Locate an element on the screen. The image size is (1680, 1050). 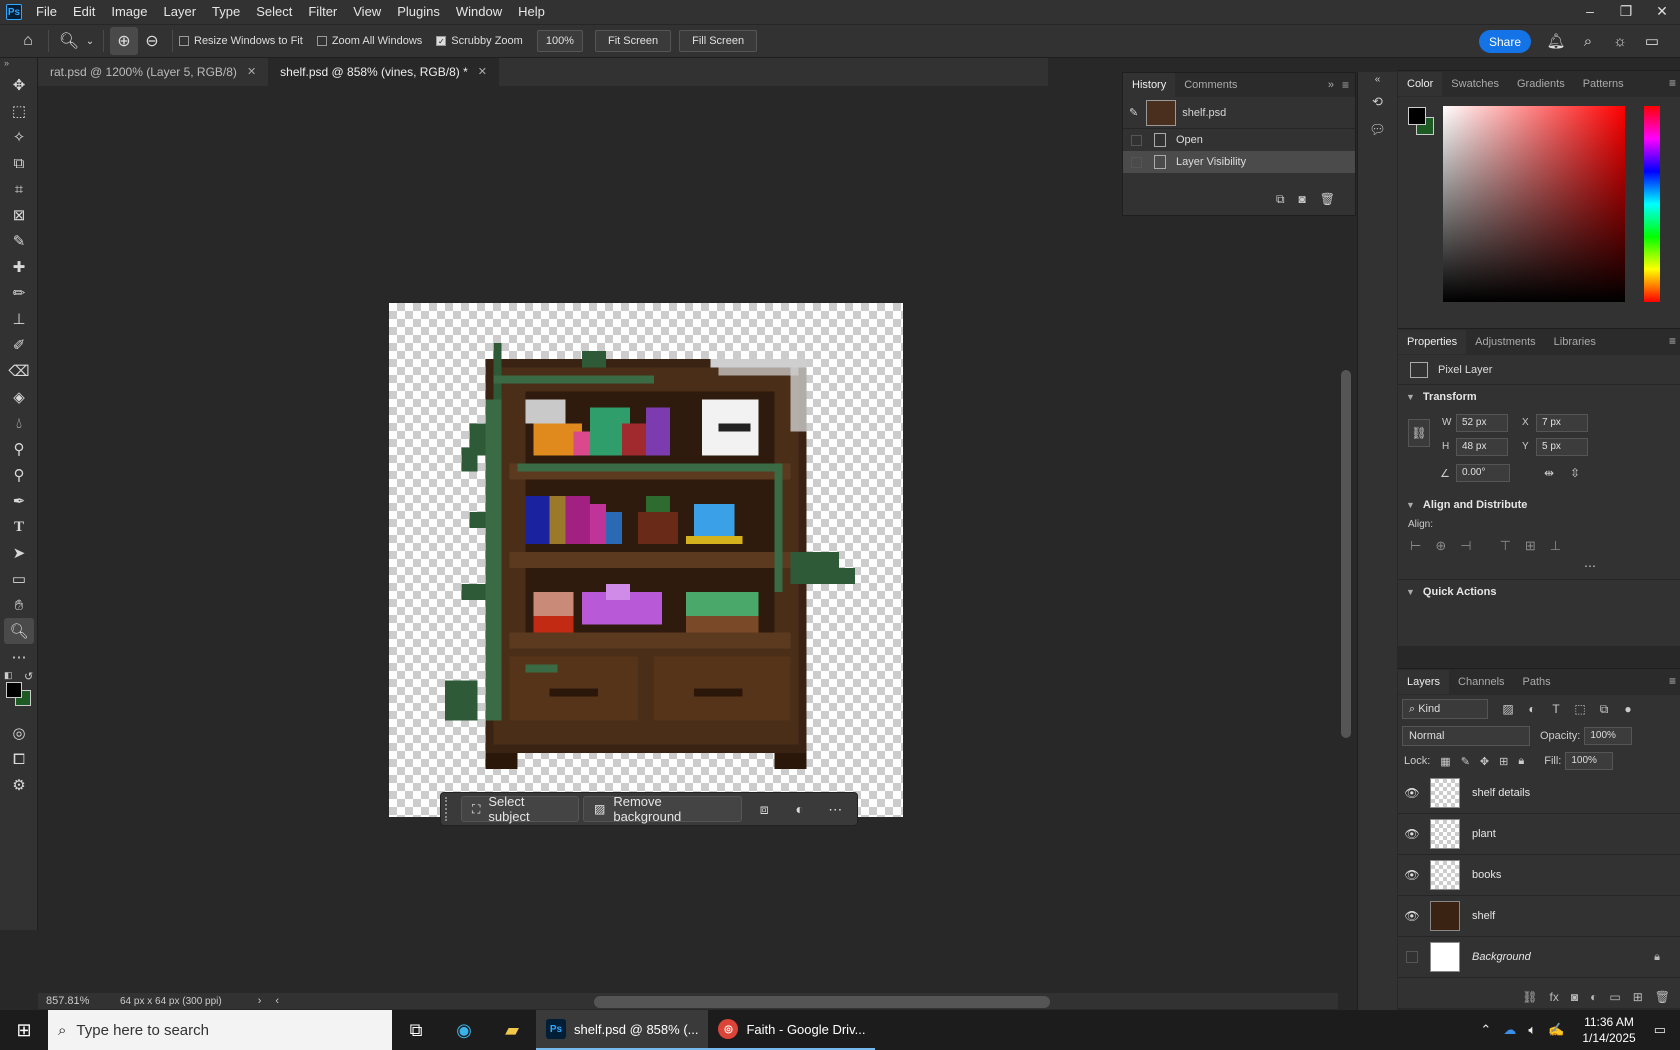
history-step-open: Open is located at coordinates (1239, 140).